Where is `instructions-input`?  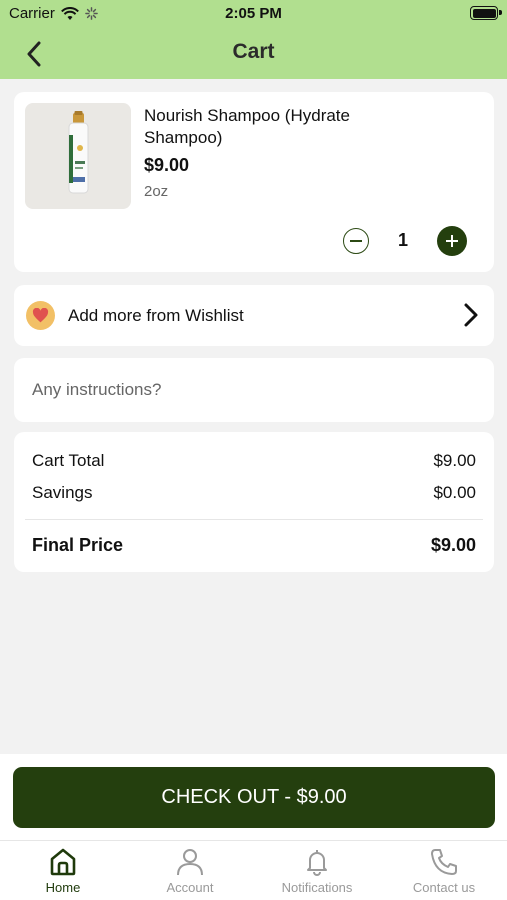
instructions-input is located at coordinates (254, 390).